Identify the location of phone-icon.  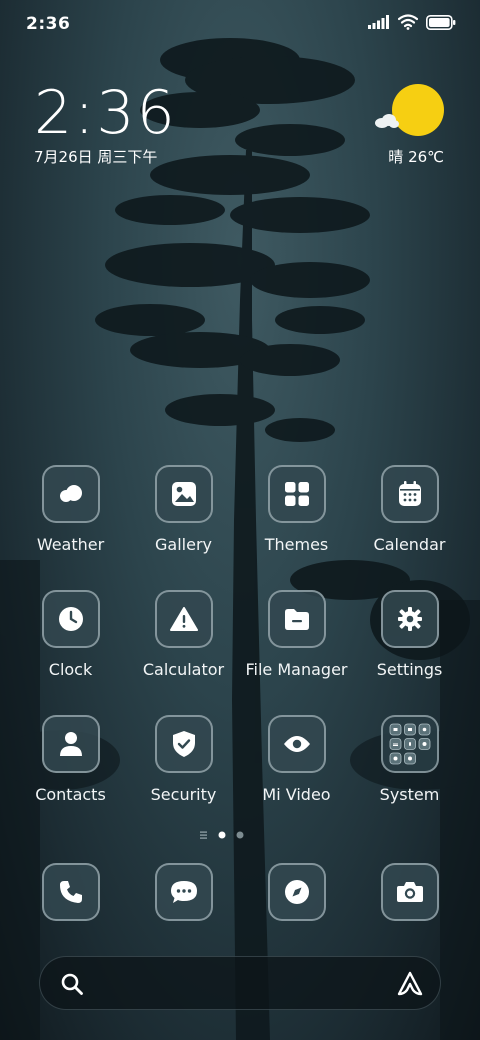
(70, 892).